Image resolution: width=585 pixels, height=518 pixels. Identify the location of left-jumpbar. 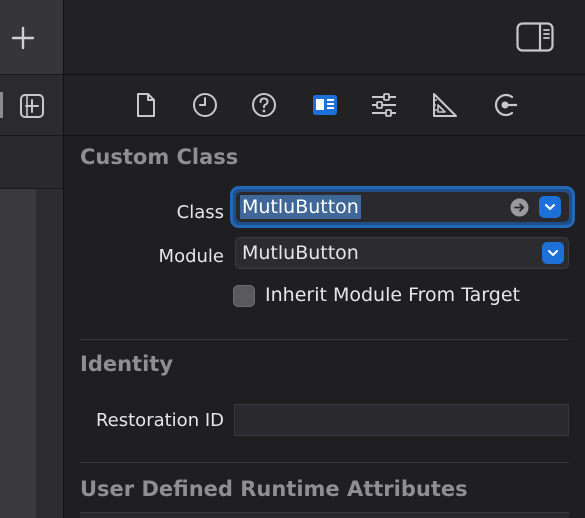
(31, 162).